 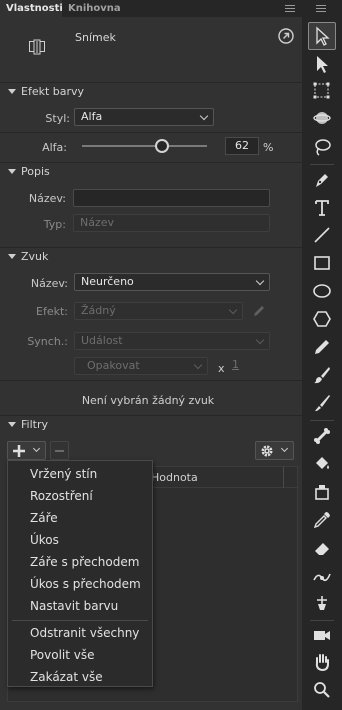 I want to click on sync-label: Synch.:, so click(x=47, y=341).